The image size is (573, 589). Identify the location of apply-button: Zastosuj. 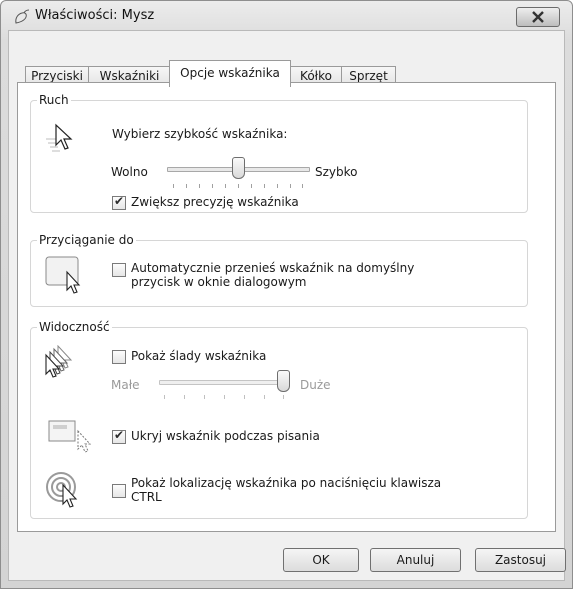
(520, 560).